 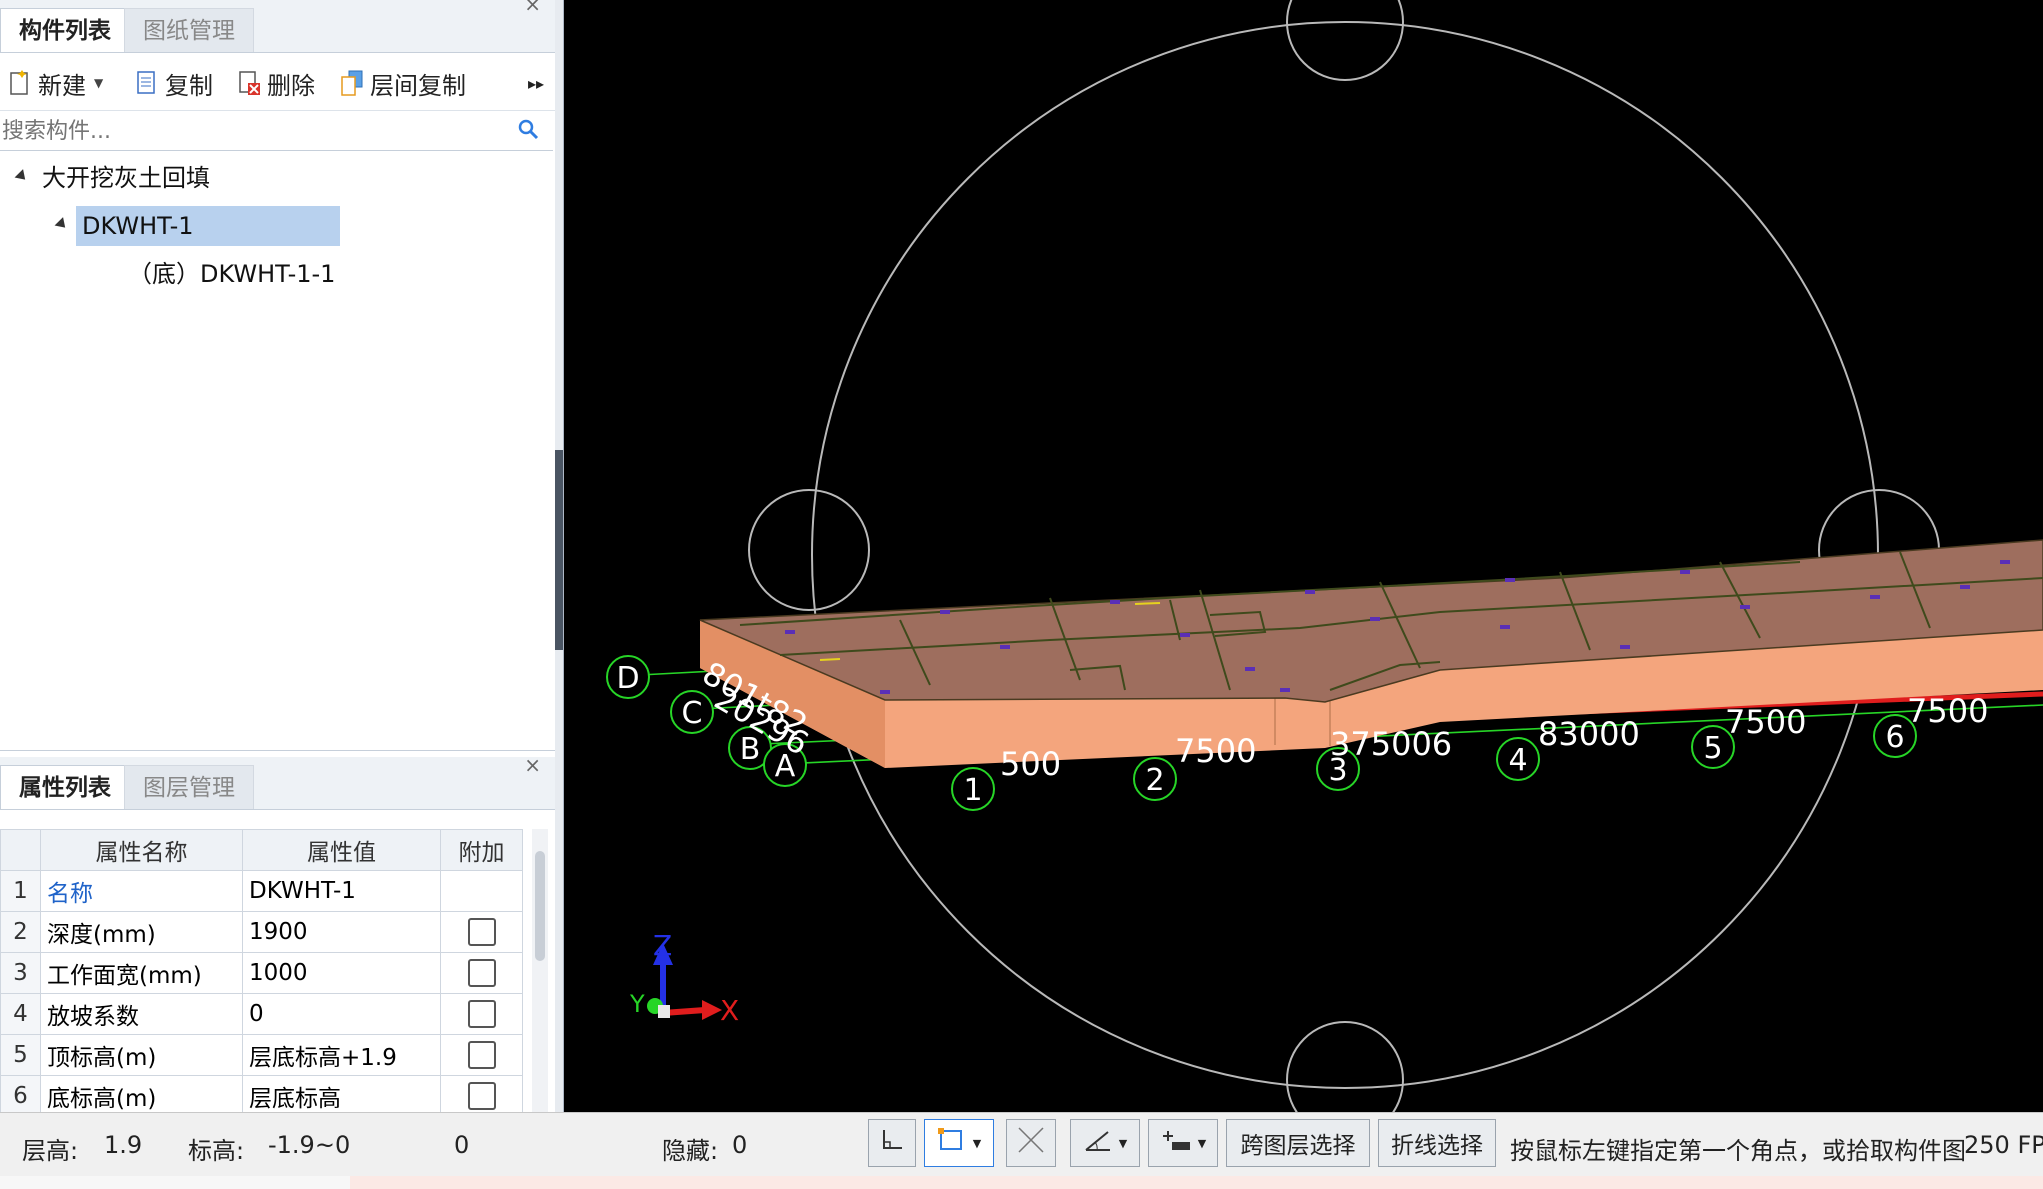 What do you see at coordinates (540, 906) in the screenshot?
I see `scrollbar-thumb` at bounding box center [540, 906].